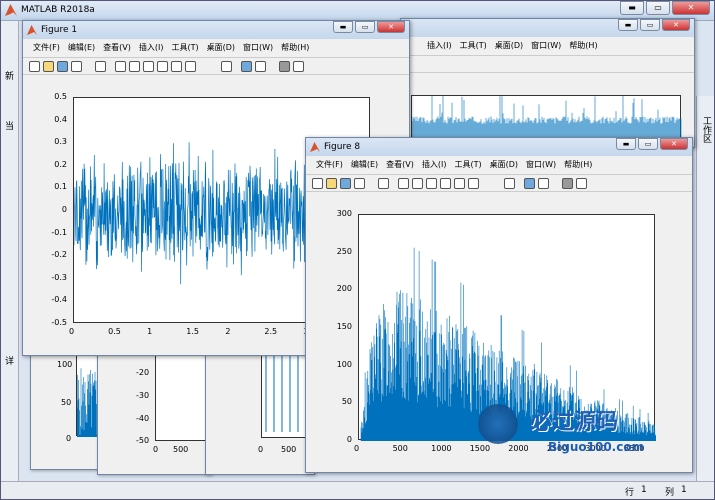 This screenshot has height=500, width=715. What do you see at coordinates (10, 77) in the screenshot?
I see `left-stub-label-new: 新` at bounding box center [10, 77].